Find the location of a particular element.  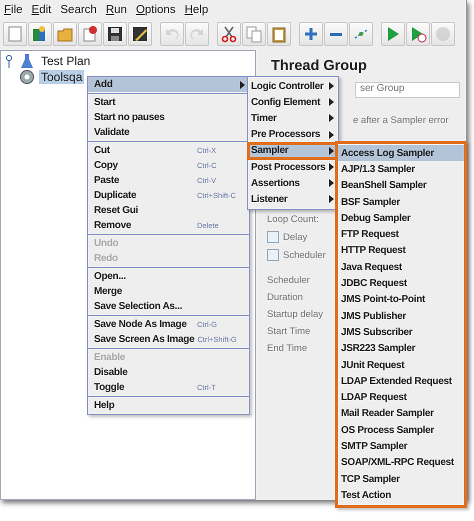

menu-item: Config Element is located at coordinates (293, 102).